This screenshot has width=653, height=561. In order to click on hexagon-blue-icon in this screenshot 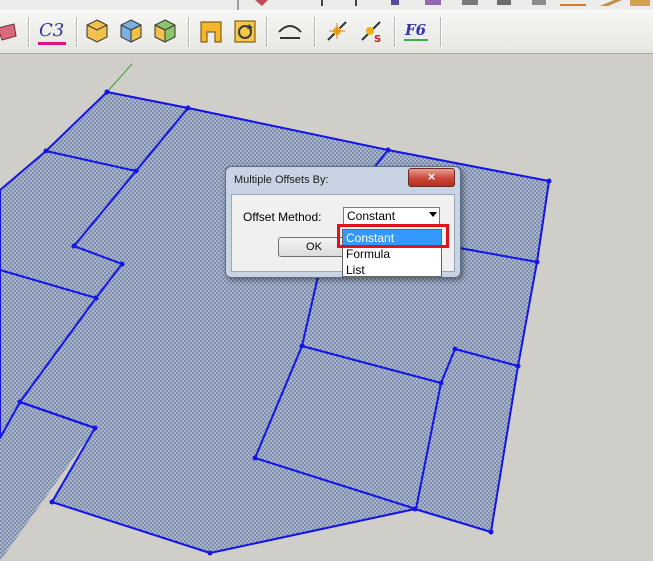, I will do `click(131, 31)`.